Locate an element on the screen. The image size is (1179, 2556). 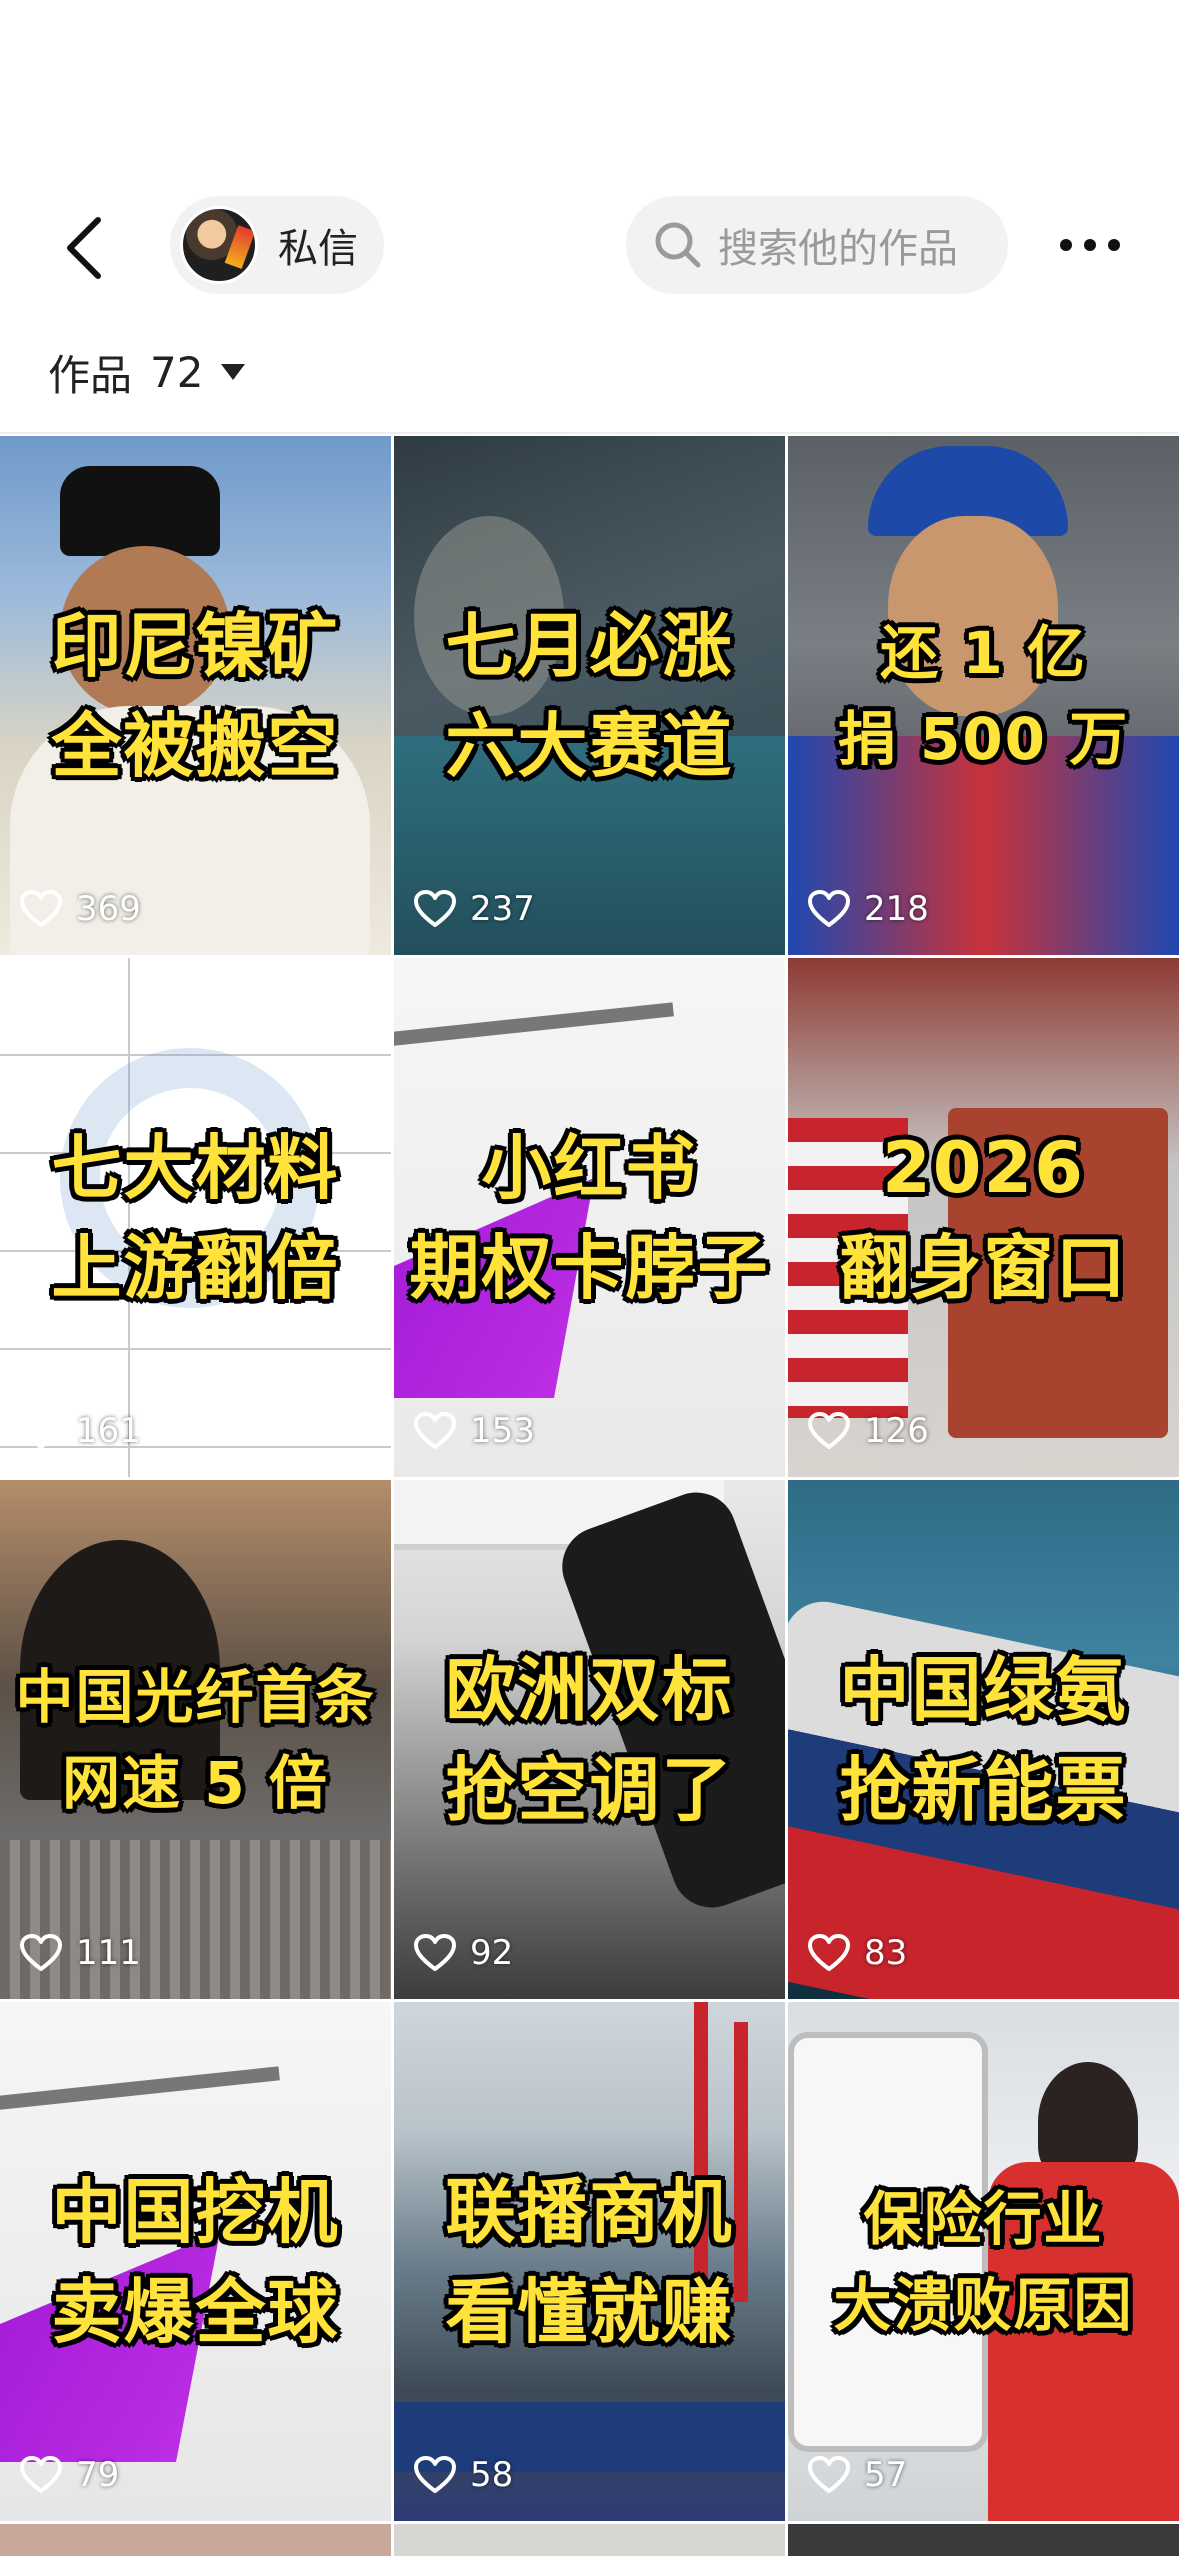
video-tile: 印尼镍矿 全被搬空 369 is located at coordinates (195, 695).